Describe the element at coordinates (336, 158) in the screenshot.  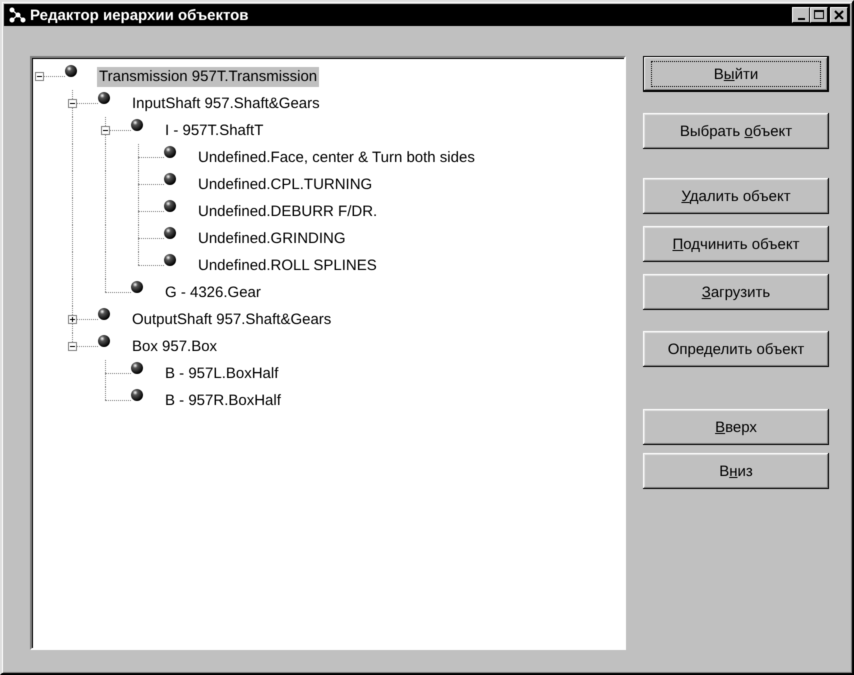
I see `tree-item: Undefined.Face, center & Turn both sides` at that location.